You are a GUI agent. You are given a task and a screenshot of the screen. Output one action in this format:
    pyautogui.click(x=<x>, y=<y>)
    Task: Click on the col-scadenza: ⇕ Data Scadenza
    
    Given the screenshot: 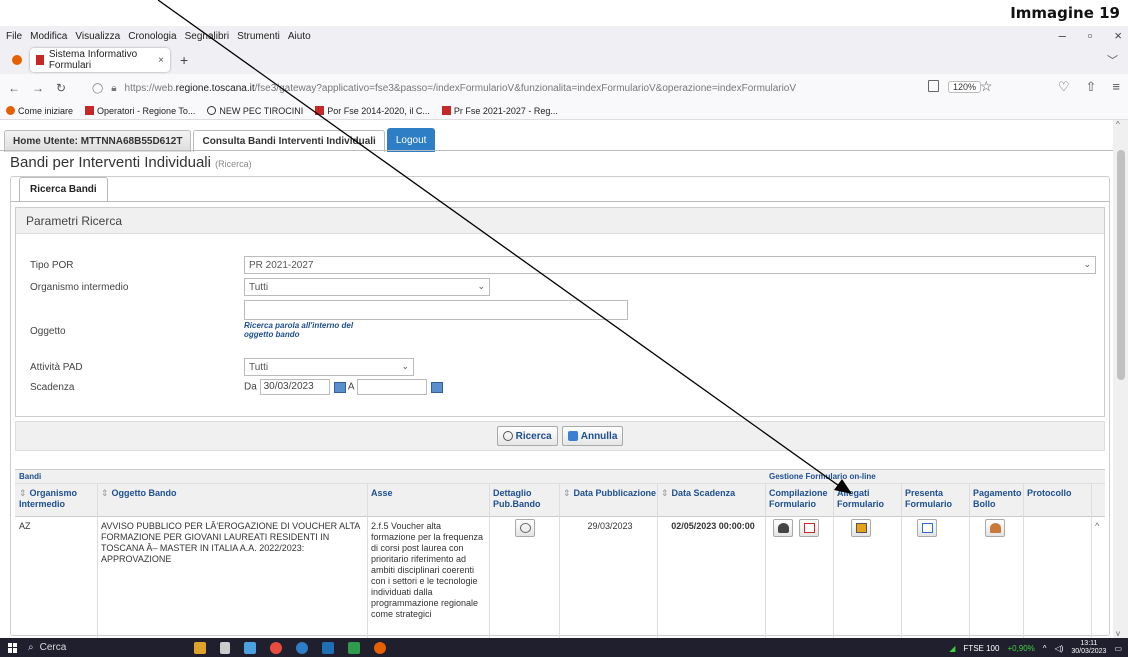 What is the action you would take?
    pyautogui.click(x=711, y=493)
    